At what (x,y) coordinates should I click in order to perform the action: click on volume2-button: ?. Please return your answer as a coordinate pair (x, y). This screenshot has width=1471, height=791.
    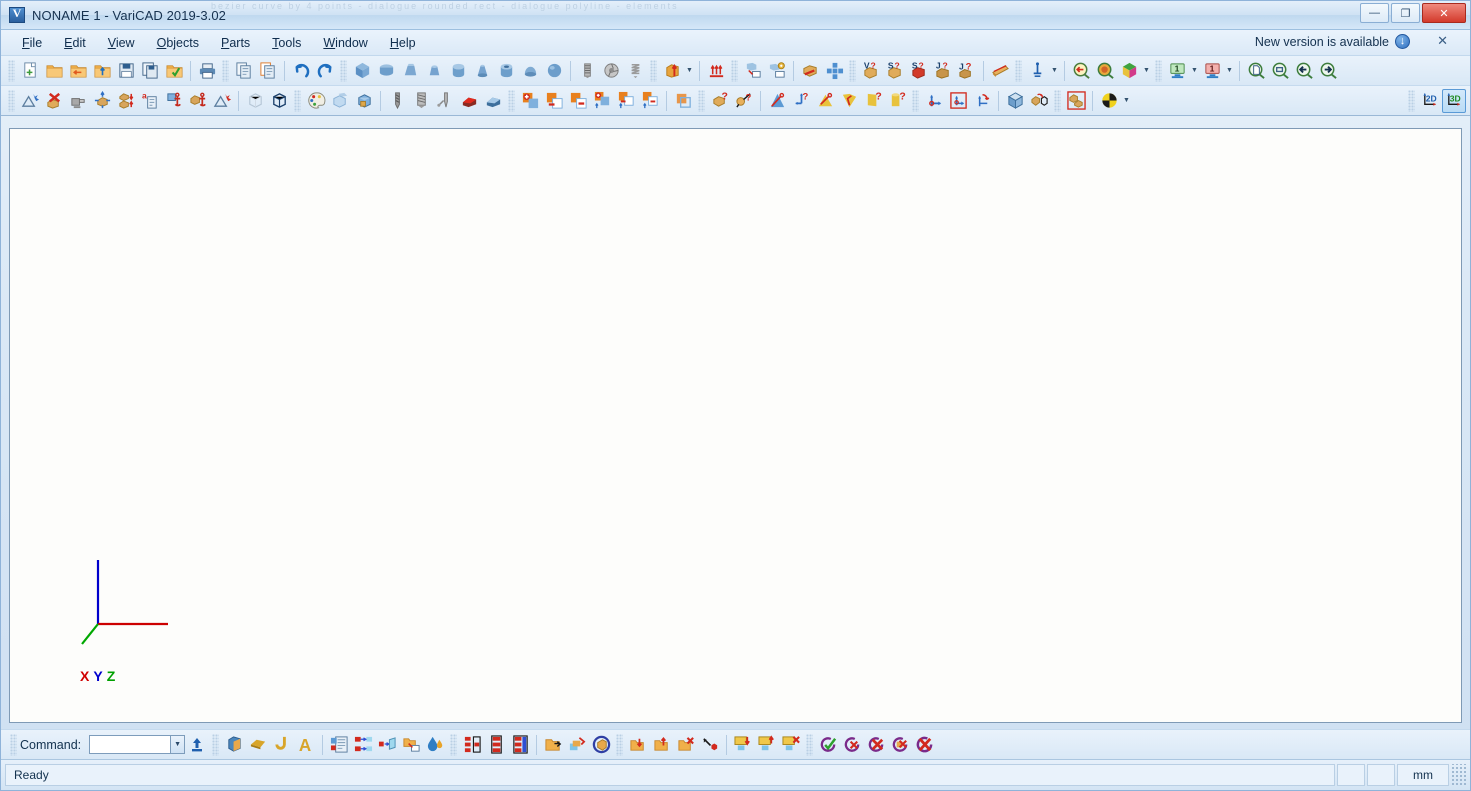
    Looking at the image, I should click on (897, 101).